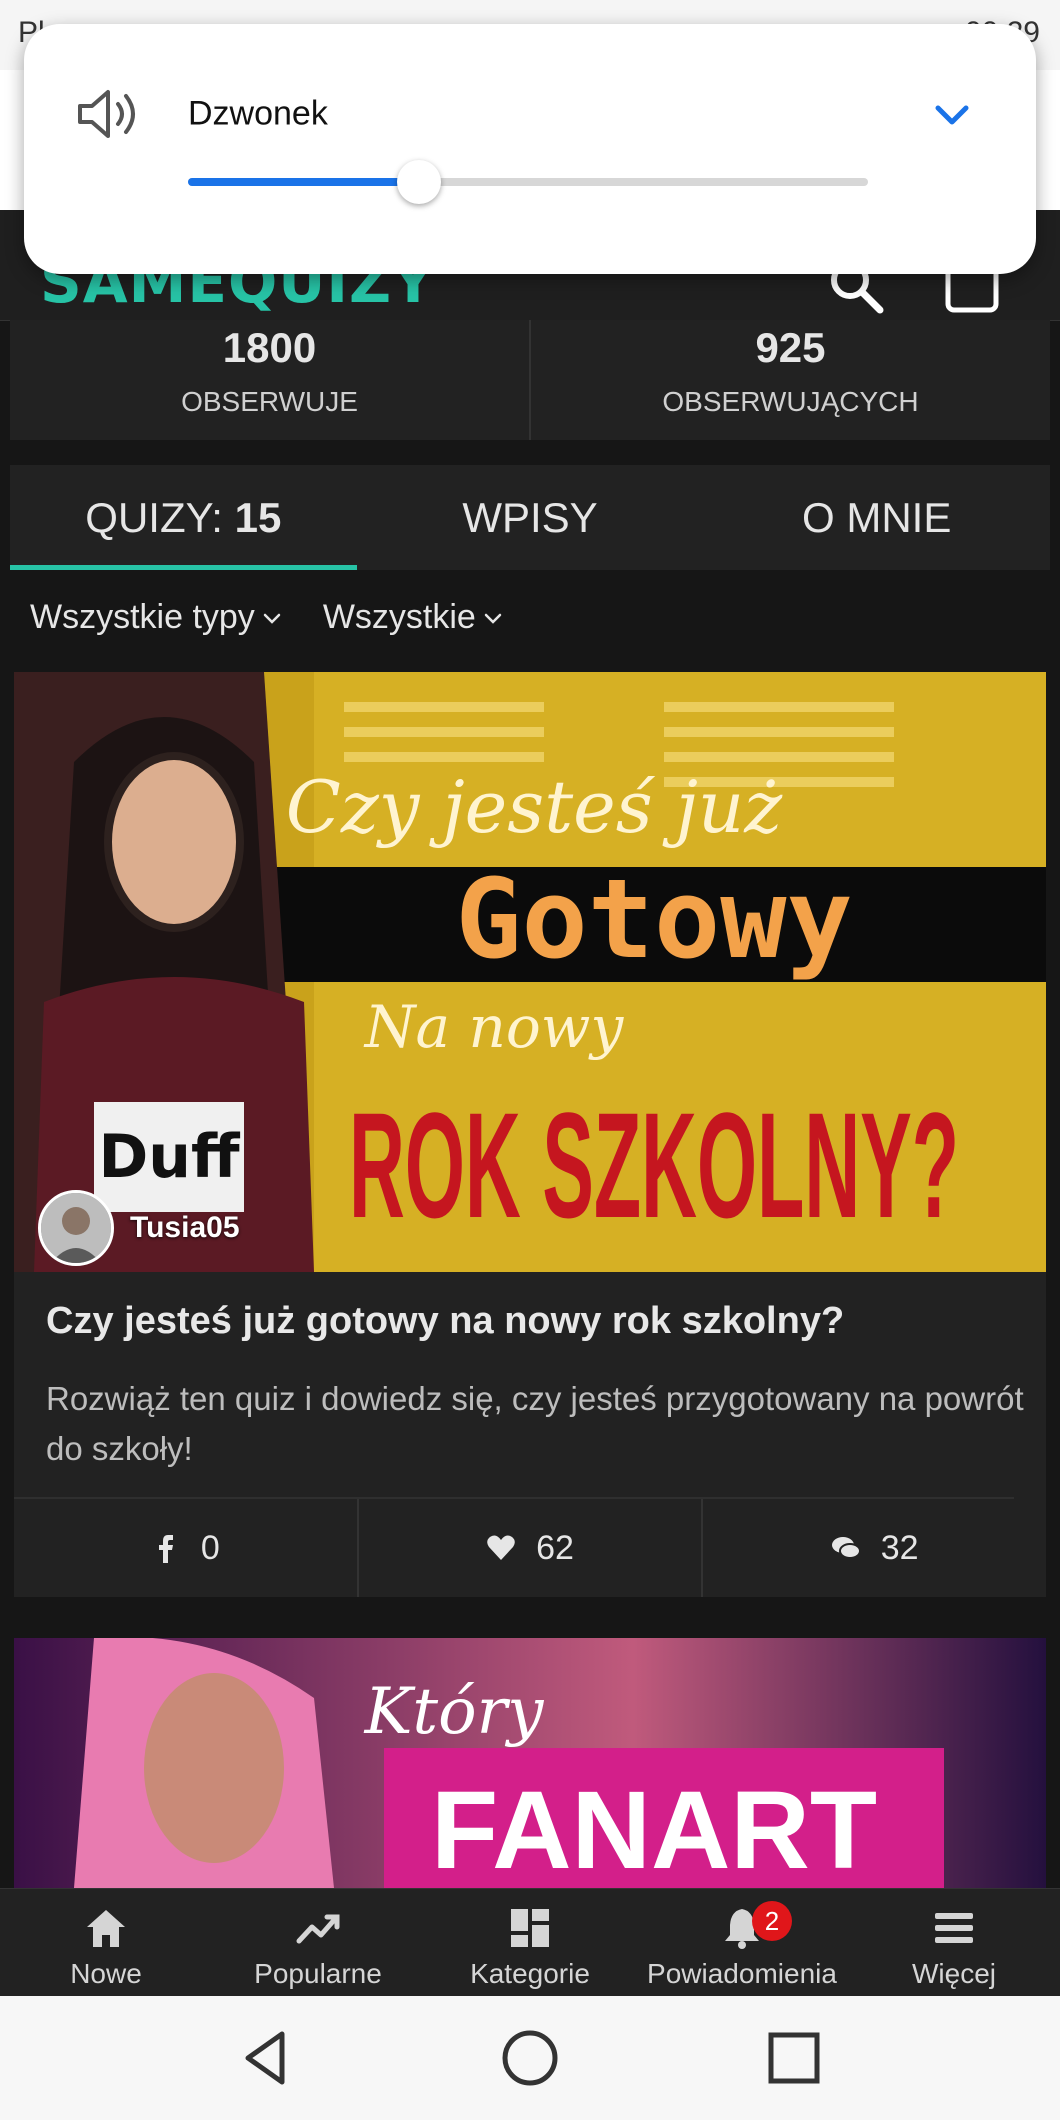 This screenshot has width=1060, height=2120. Describe the element at coordinates (873, 1548) in the screenshot. I see `comments-button: 32` at that location.